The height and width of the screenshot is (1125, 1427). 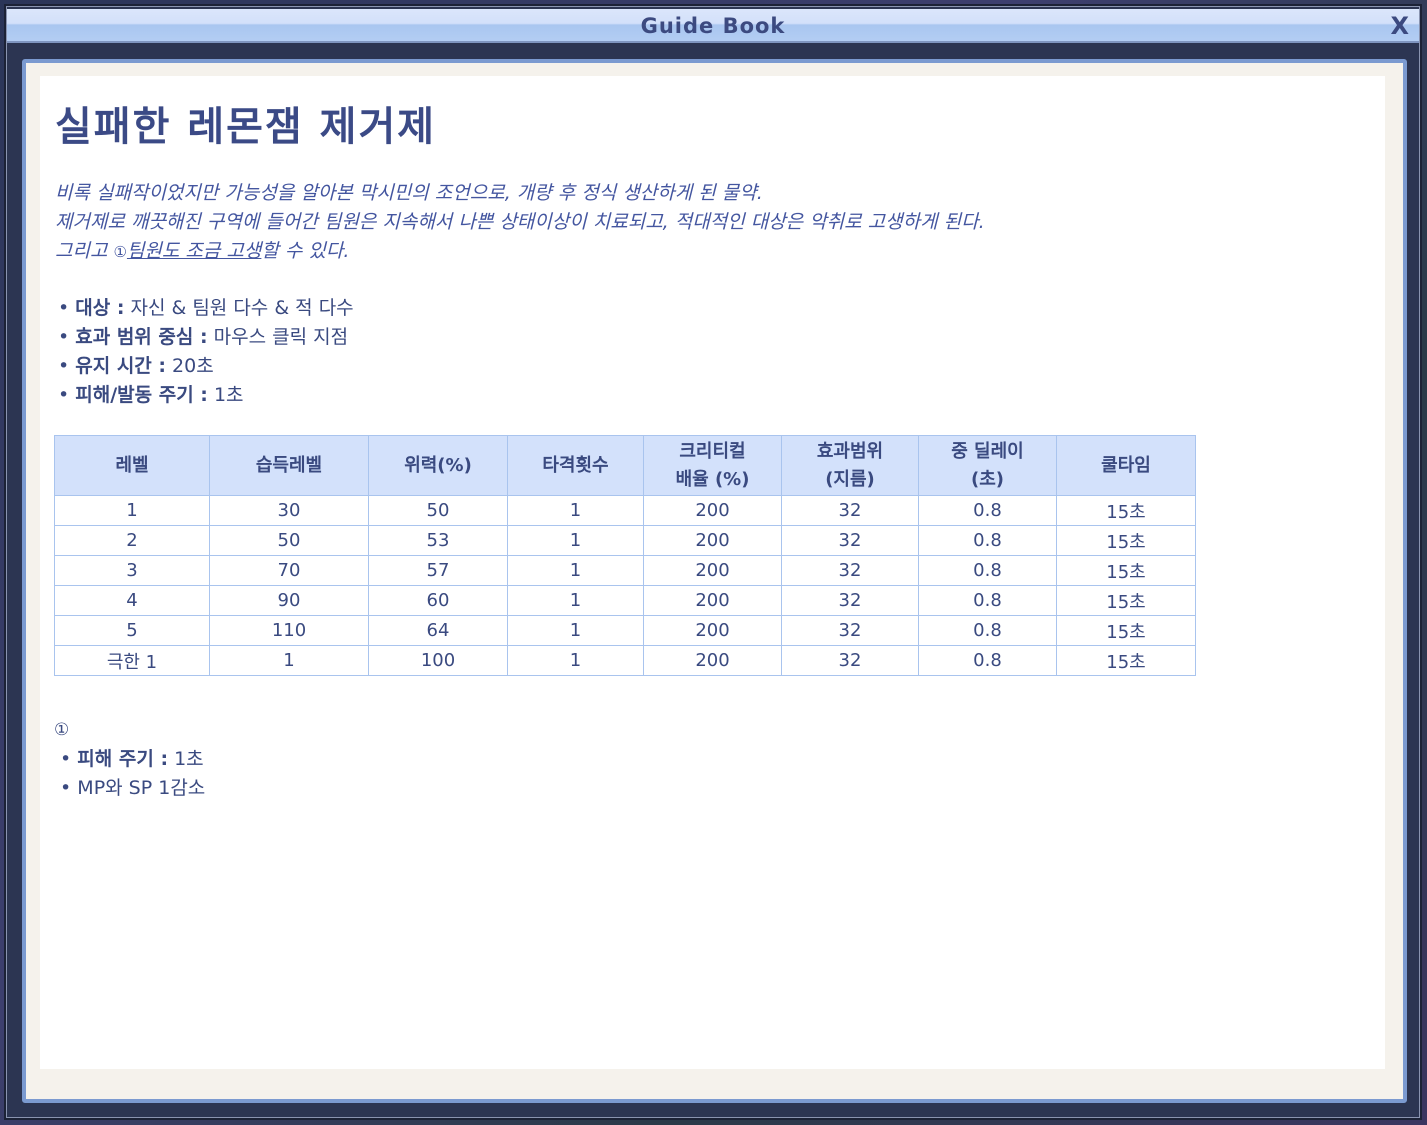 What do you see at coordinates (438, 630) in the screenshot?
I see `table-cell: 64` at bounding box center [438, 630].